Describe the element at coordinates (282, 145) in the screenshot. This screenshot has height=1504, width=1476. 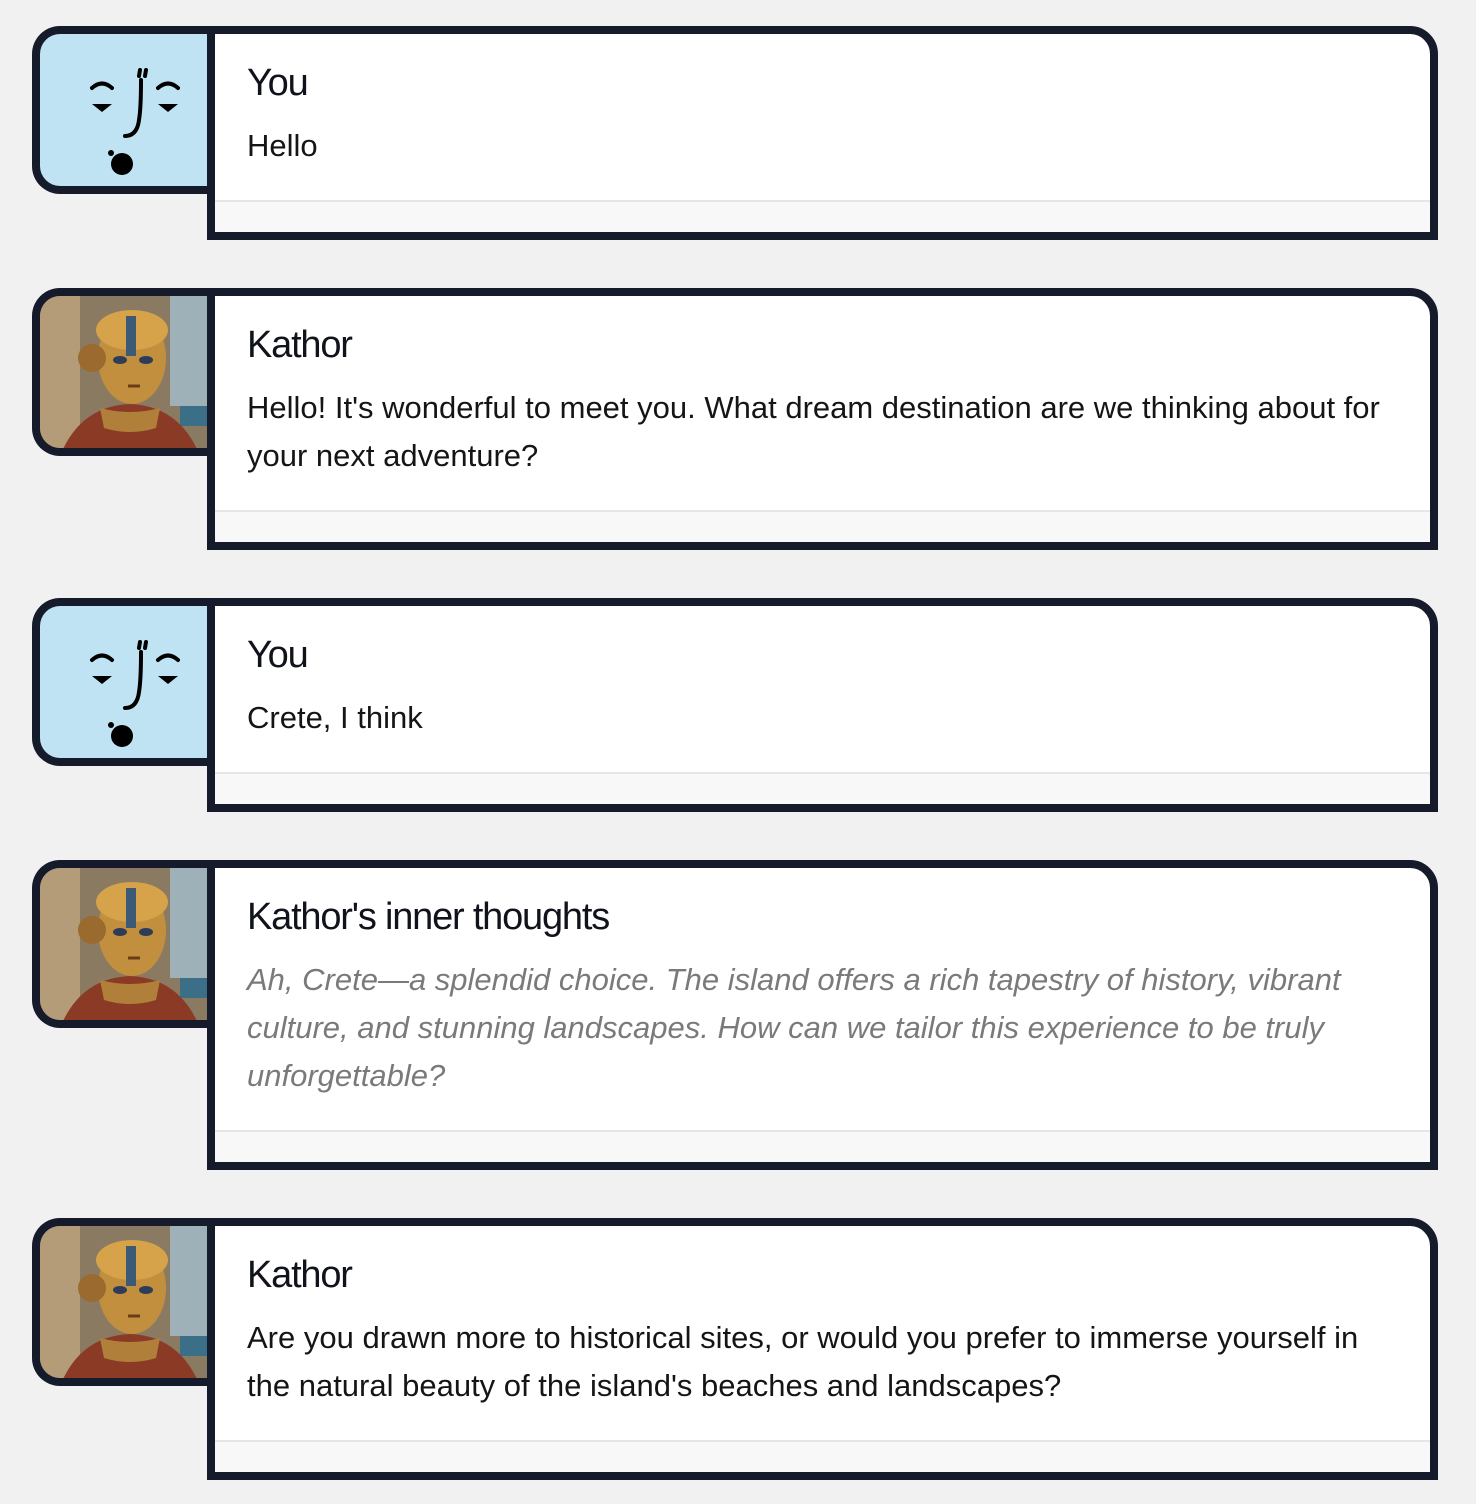
I see `message-text: Hello` at that location.